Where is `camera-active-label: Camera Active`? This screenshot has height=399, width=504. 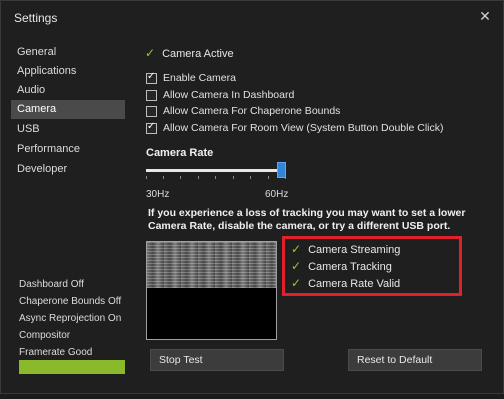 camera-active-label: Camera Active is located at coordinates (198, 54).